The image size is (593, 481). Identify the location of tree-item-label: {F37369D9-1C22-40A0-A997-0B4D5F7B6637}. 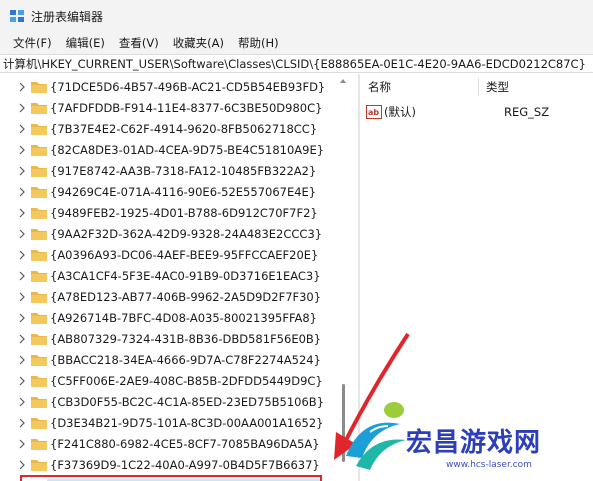
(185, 464).